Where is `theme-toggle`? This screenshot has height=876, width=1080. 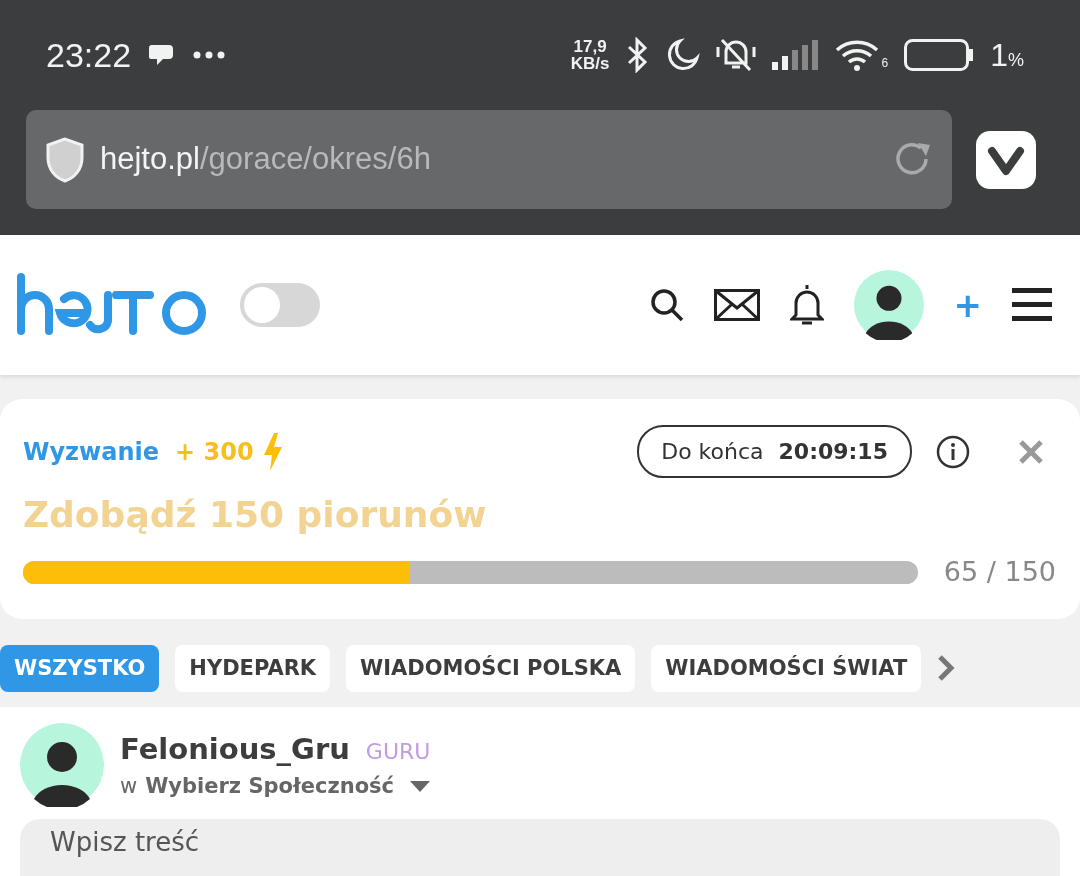 theme-toggle is located at coordinates (280, 305).